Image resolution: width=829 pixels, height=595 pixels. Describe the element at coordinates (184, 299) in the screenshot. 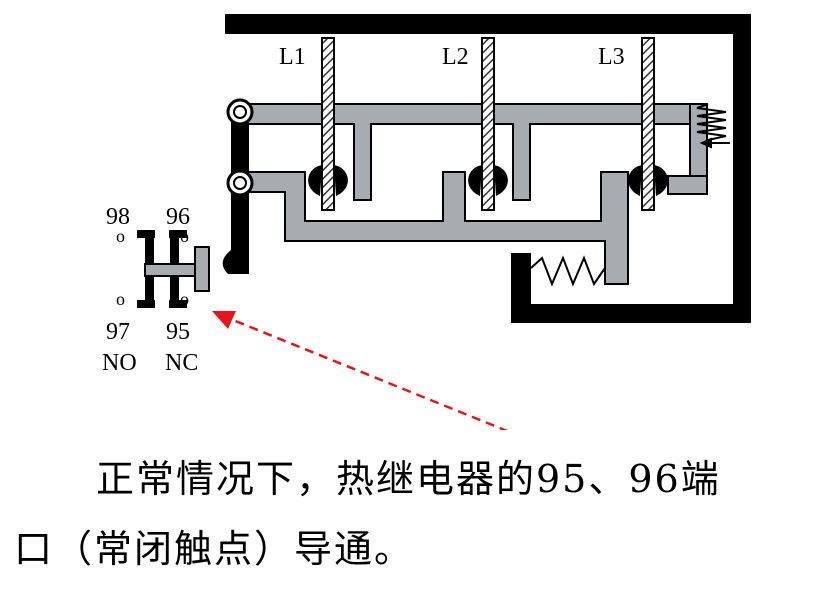

I see `contact-mark-95: o` at that location.